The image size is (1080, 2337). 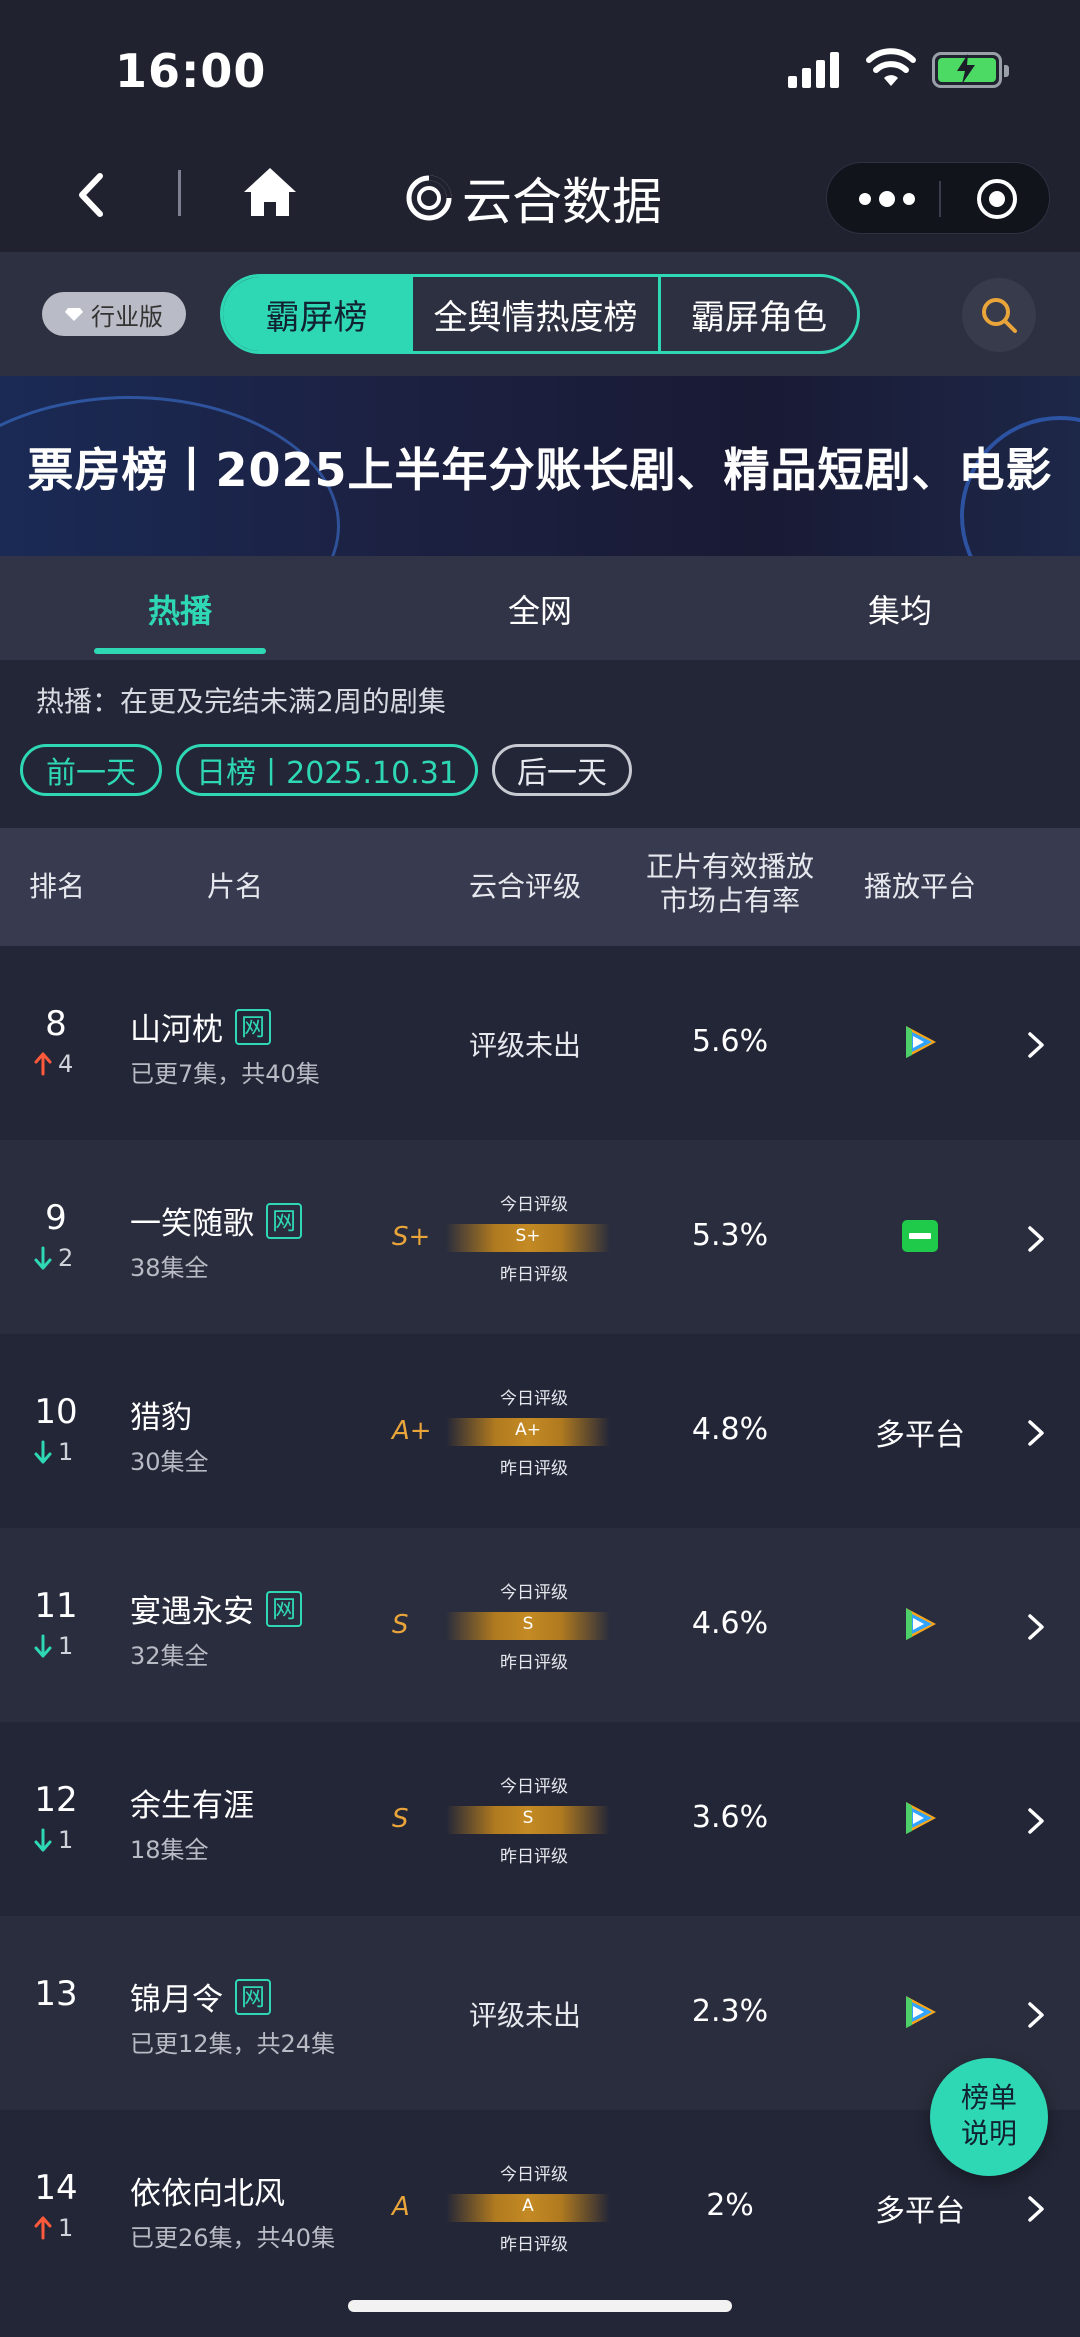 I want to click on grade-indicator: S+ 今日评级 S+ 昨日评级, so click(x=500, y=1240).